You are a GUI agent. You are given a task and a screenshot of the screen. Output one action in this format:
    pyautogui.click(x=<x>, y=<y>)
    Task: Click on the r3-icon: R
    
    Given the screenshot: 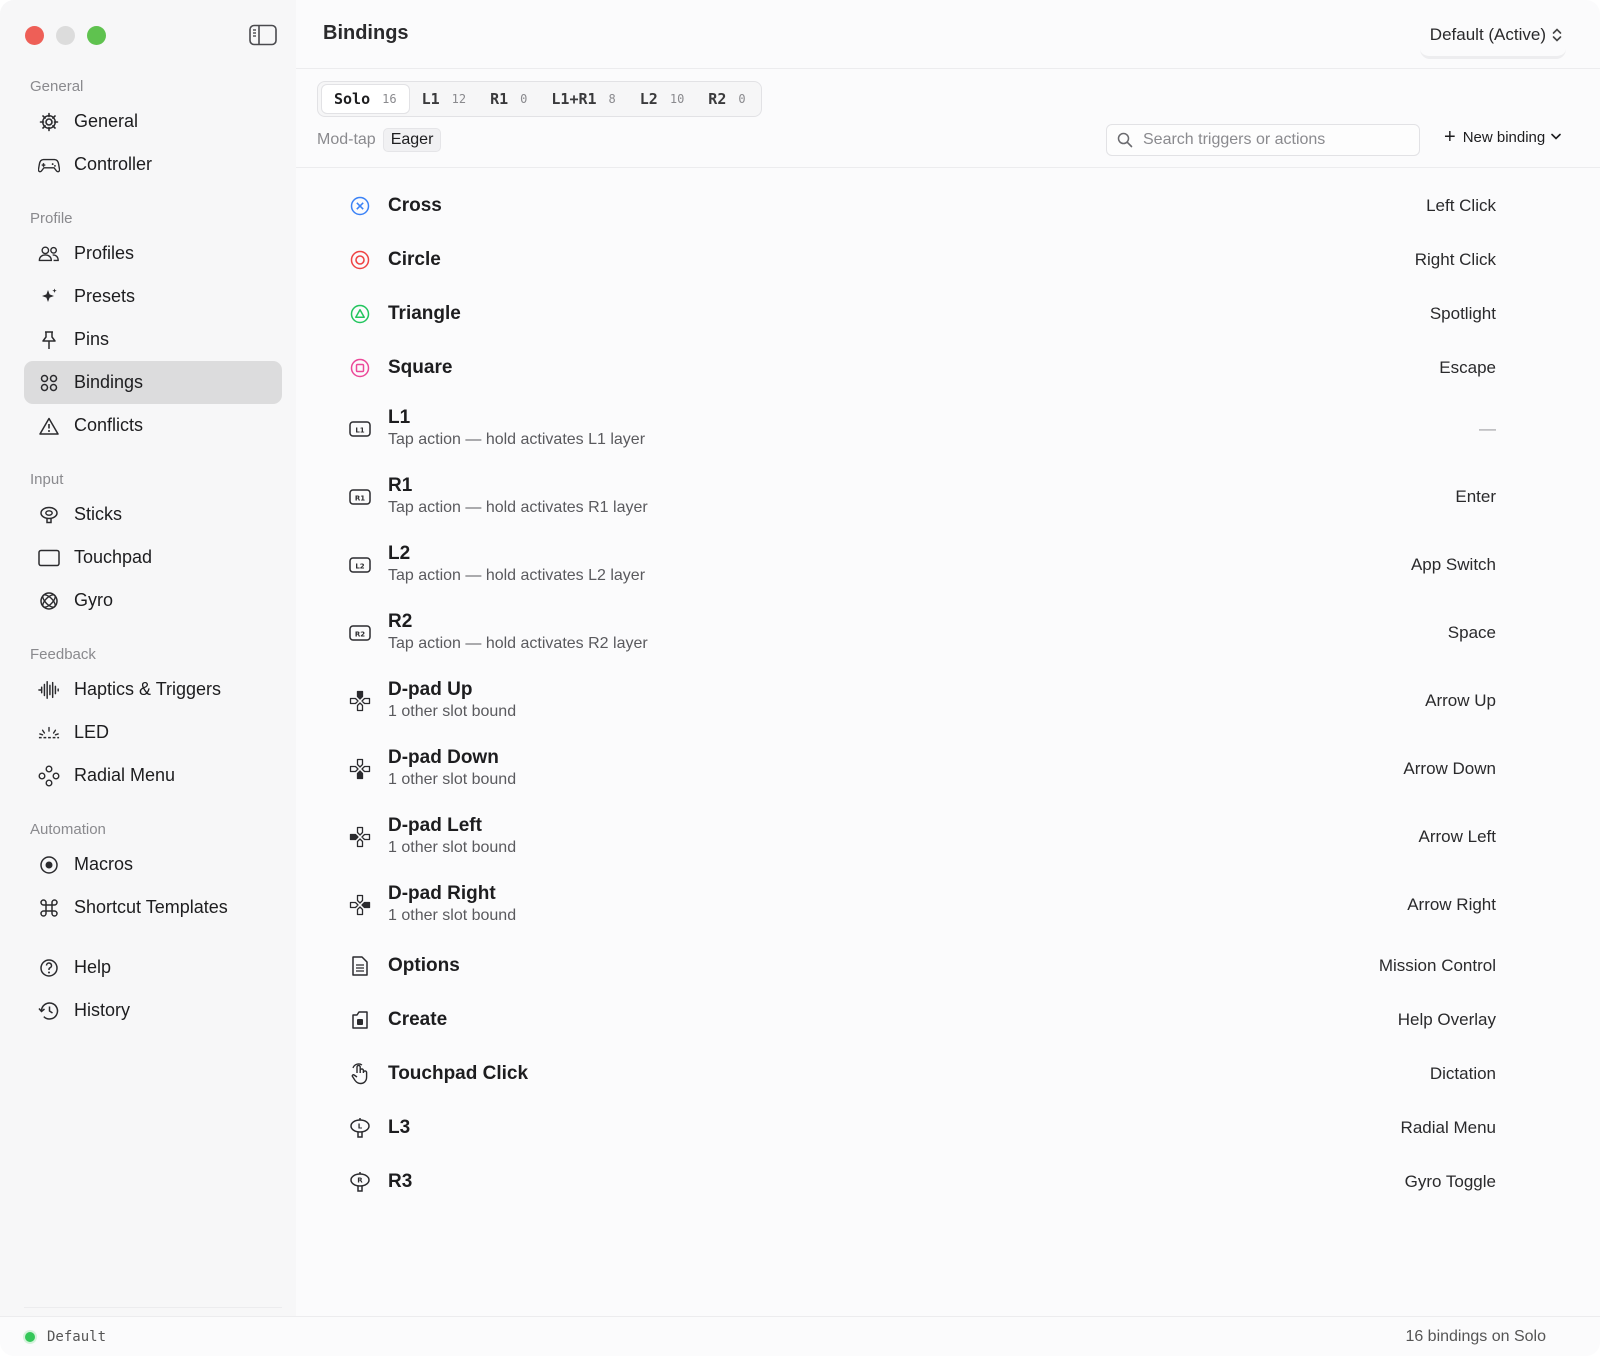 What is the action you would take?
    pyautogui.click(x=360, y=1182)
    